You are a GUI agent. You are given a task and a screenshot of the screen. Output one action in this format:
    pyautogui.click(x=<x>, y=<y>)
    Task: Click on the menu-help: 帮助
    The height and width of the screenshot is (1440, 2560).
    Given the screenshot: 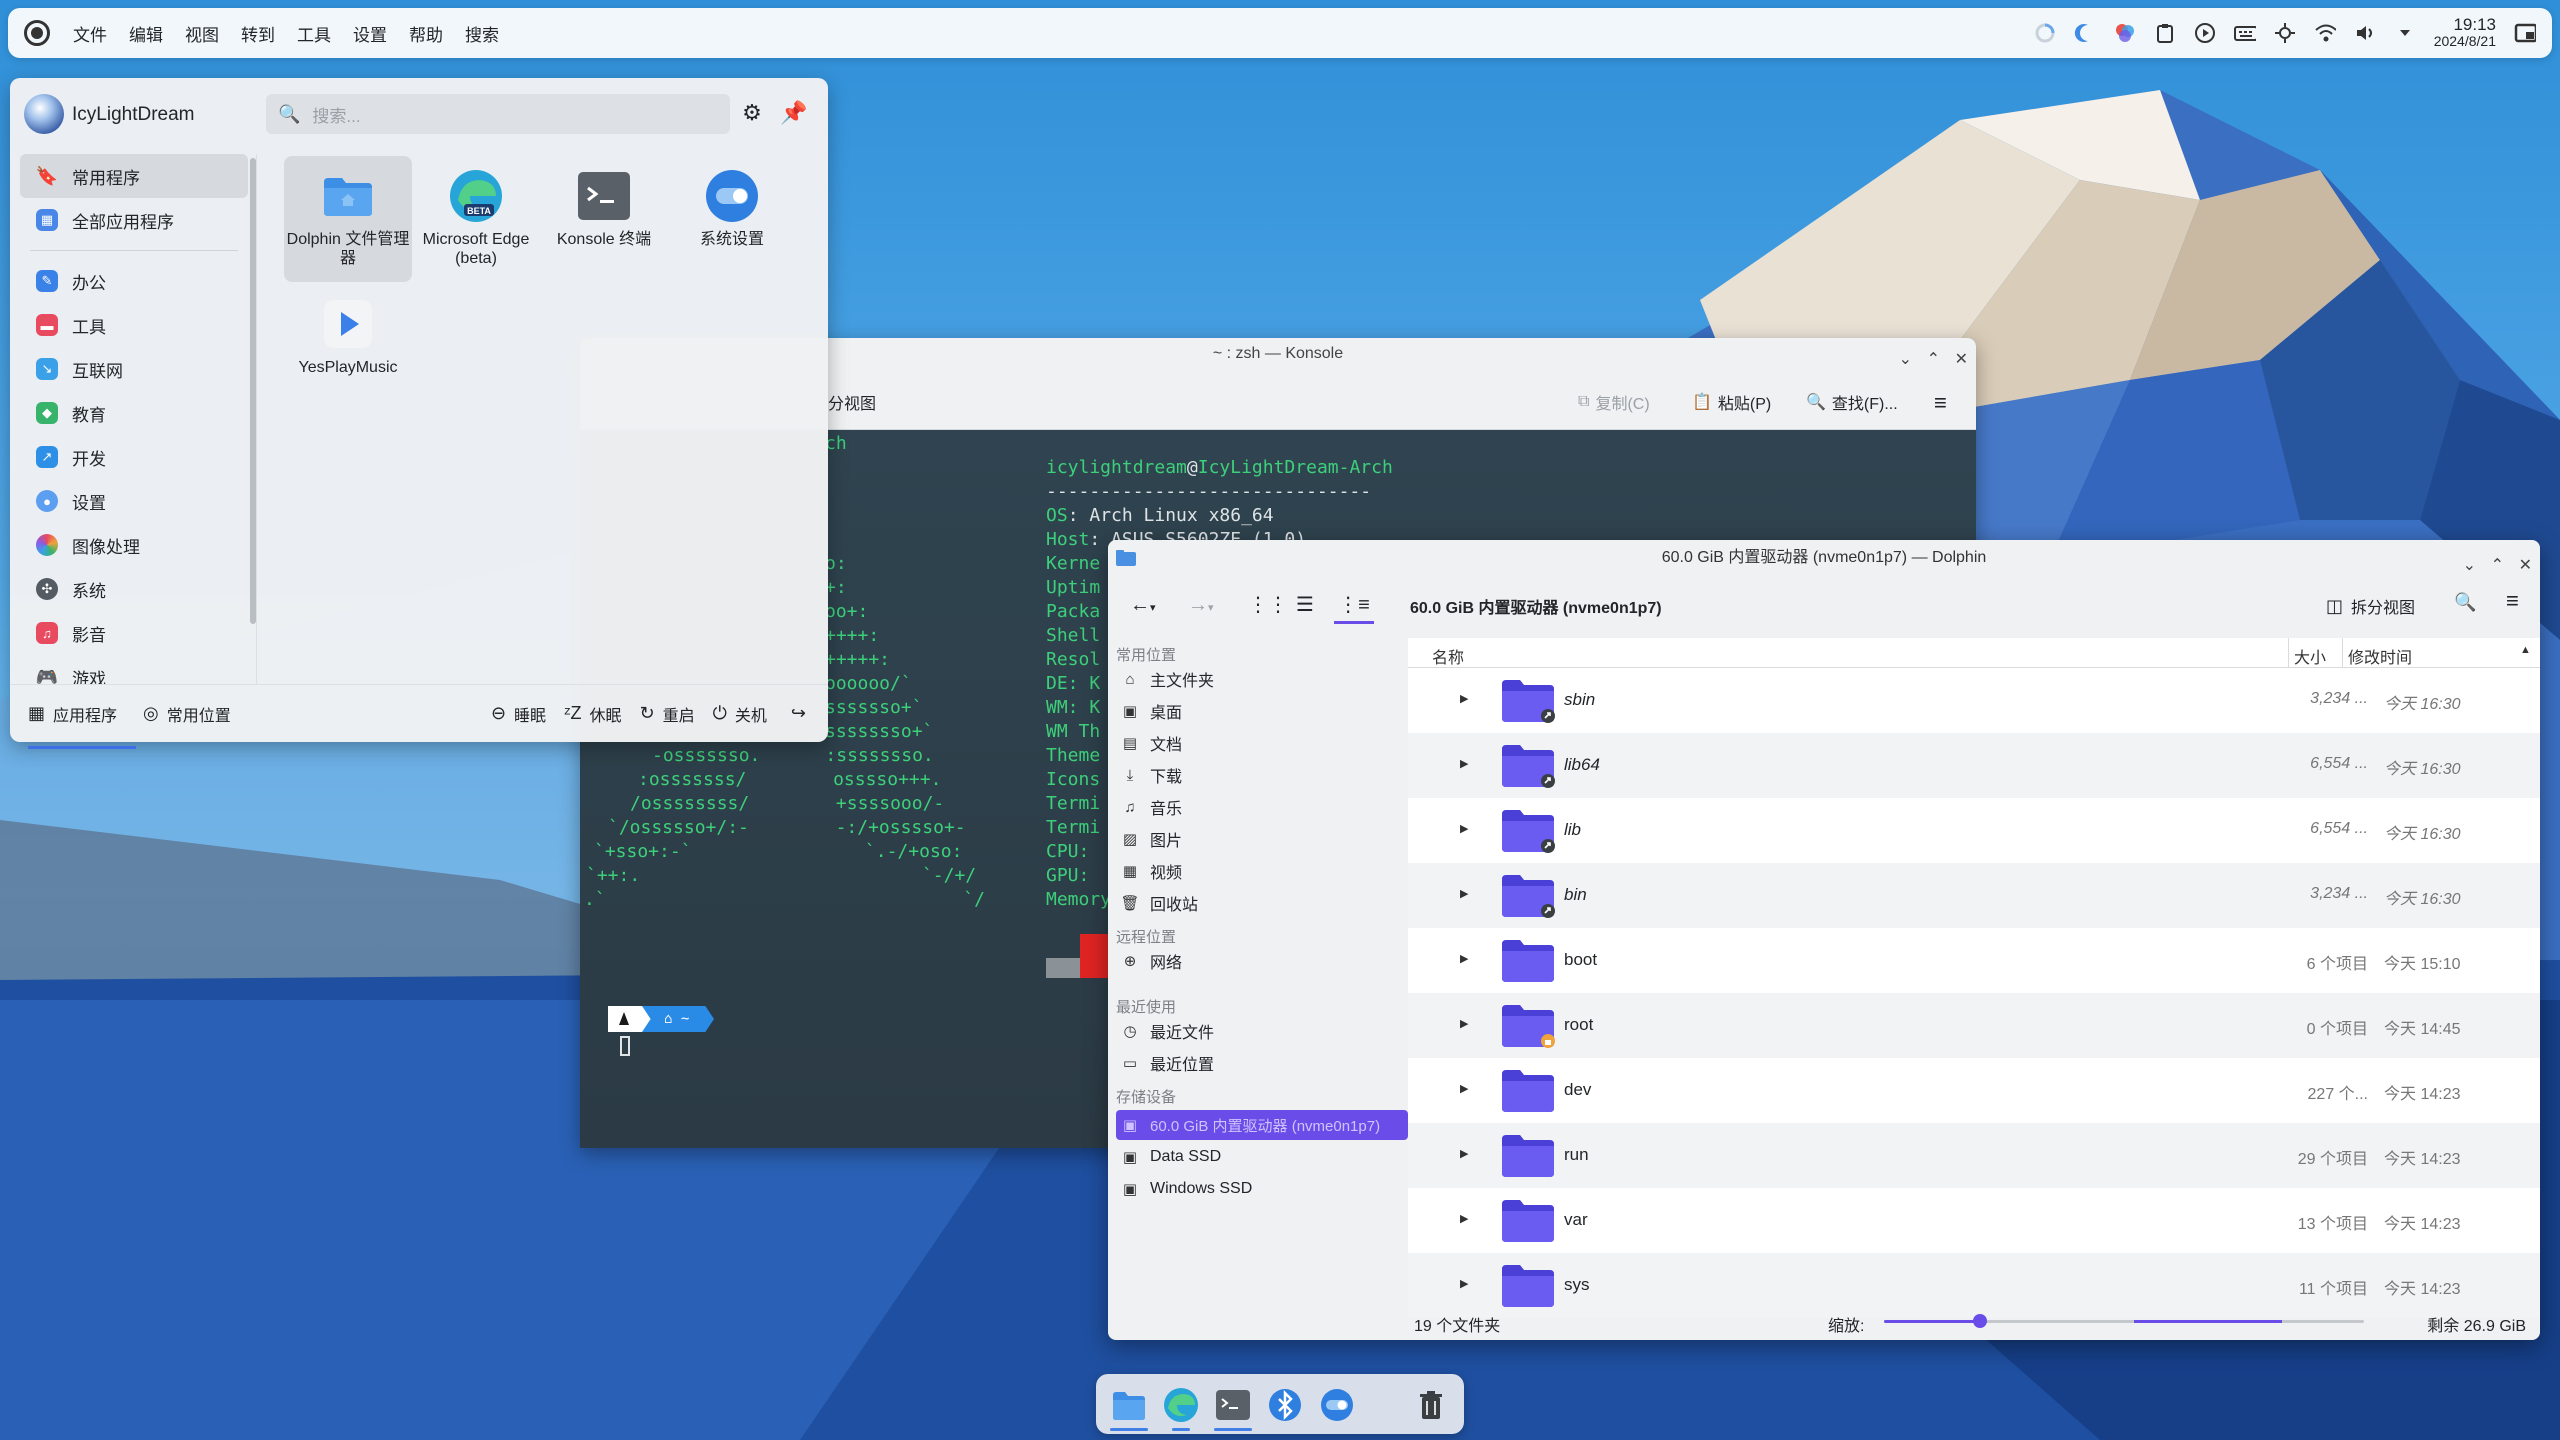 What is the action you would take?
    pyautogui.click(x=426, y=33)
    